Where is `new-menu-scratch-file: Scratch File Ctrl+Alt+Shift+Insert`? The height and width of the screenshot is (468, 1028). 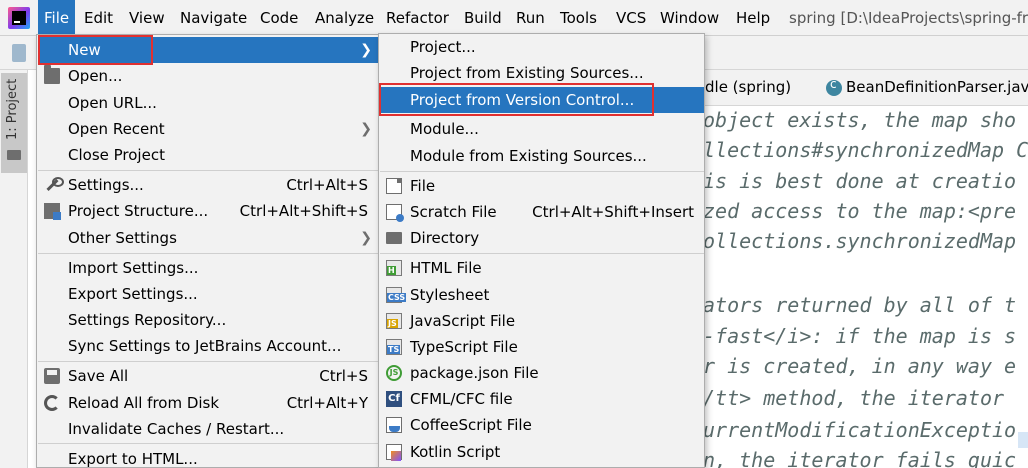
new-menu-scratch-file: Scratch File Ctrl+Alt+Shift+Insert is located at coordinates (542, 212).